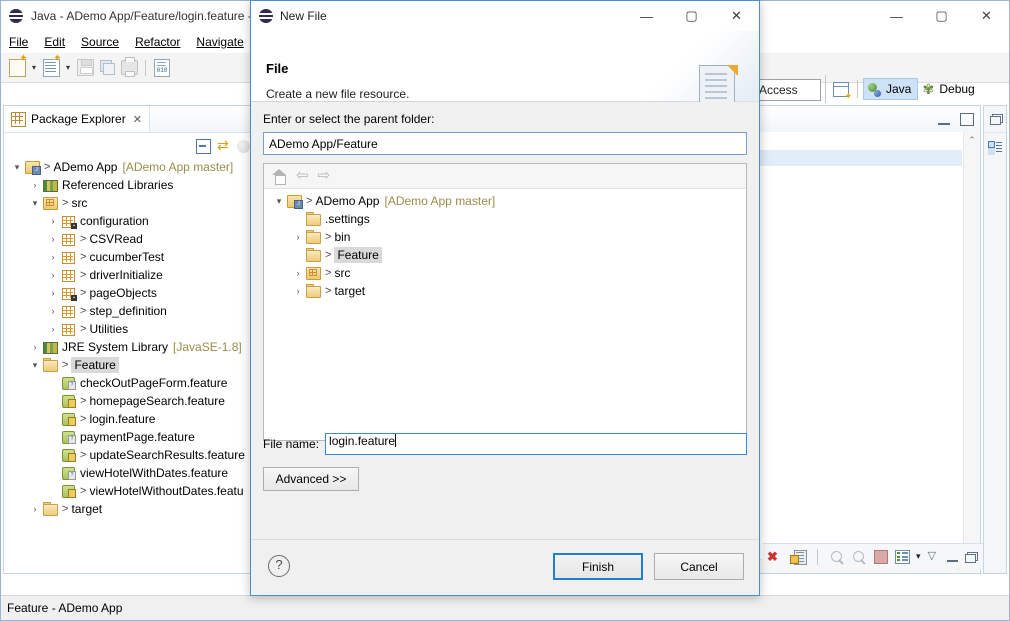  Describe the element at coordinates (162, 68) in the screenshot. I see `binary-file-button: 010` at that location.